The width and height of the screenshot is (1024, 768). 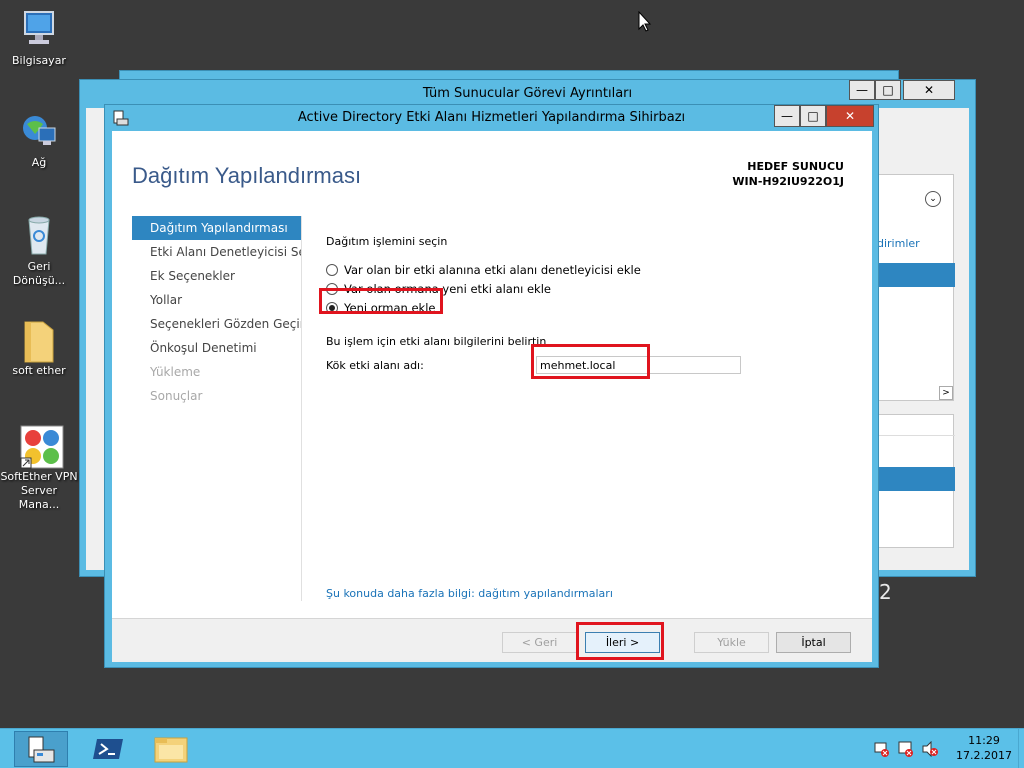 What do you see at coordinates (984, 740) in the screenshot?
I see `clock-time: 11:29` at bounding box center [984, 740].